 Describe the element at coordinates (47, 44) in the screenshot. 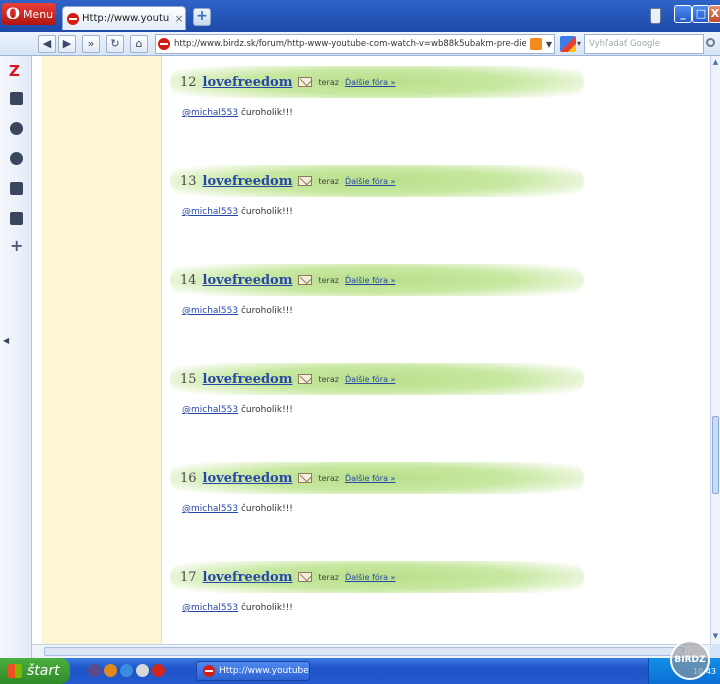

I see `back-button: ◀` at that location.